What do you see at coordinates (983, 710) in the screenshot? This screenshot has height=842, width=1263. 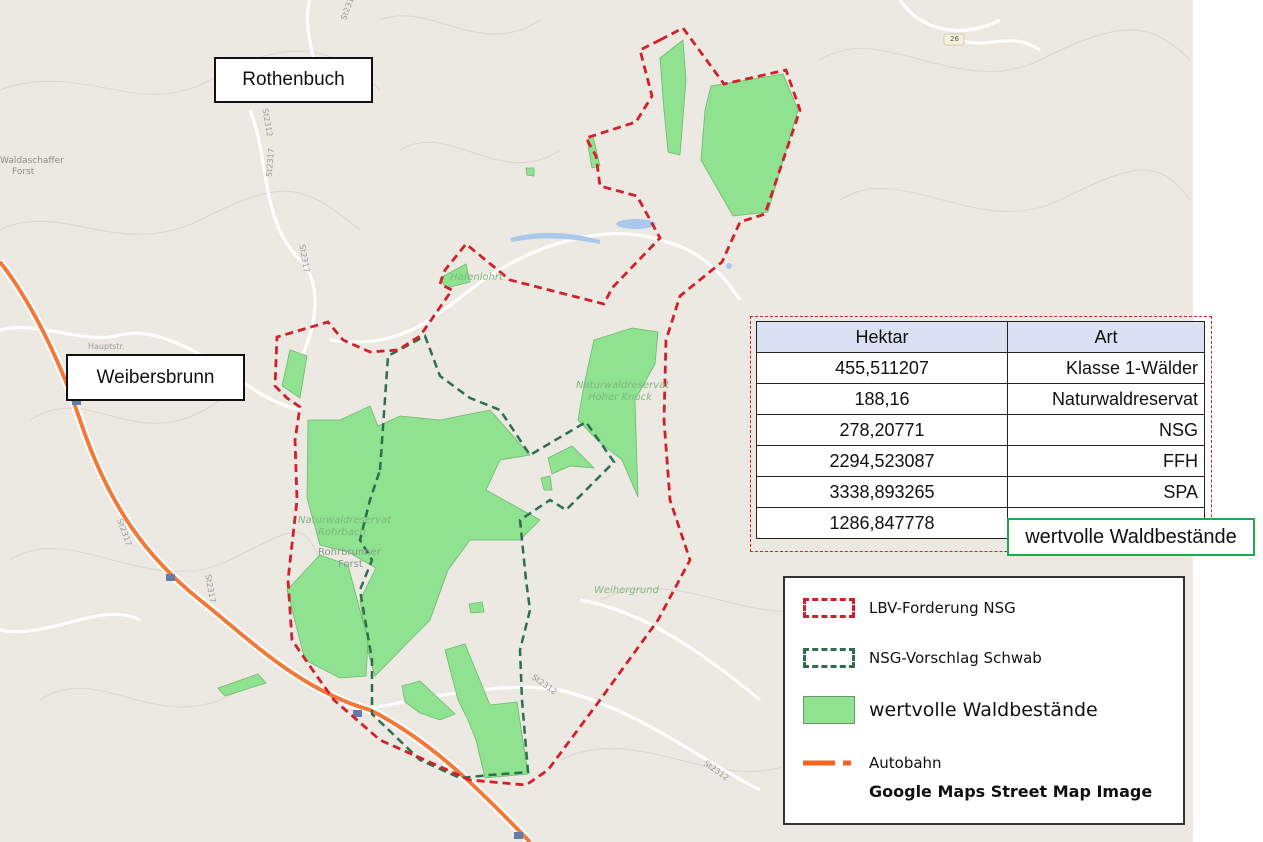 I see `legend-label: wertvolle Waldbestände` at bounding box center [983, 710].